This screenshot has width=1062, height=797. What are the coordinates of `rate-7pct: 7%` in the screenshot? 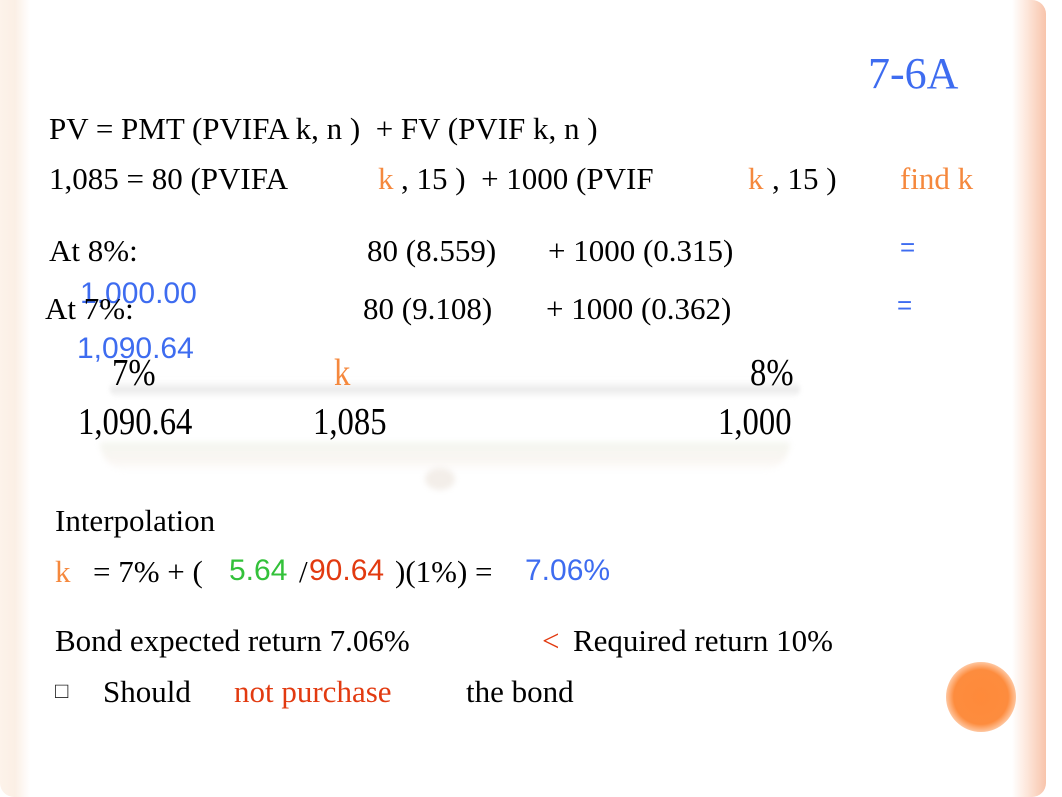 It's located at (134, 373).